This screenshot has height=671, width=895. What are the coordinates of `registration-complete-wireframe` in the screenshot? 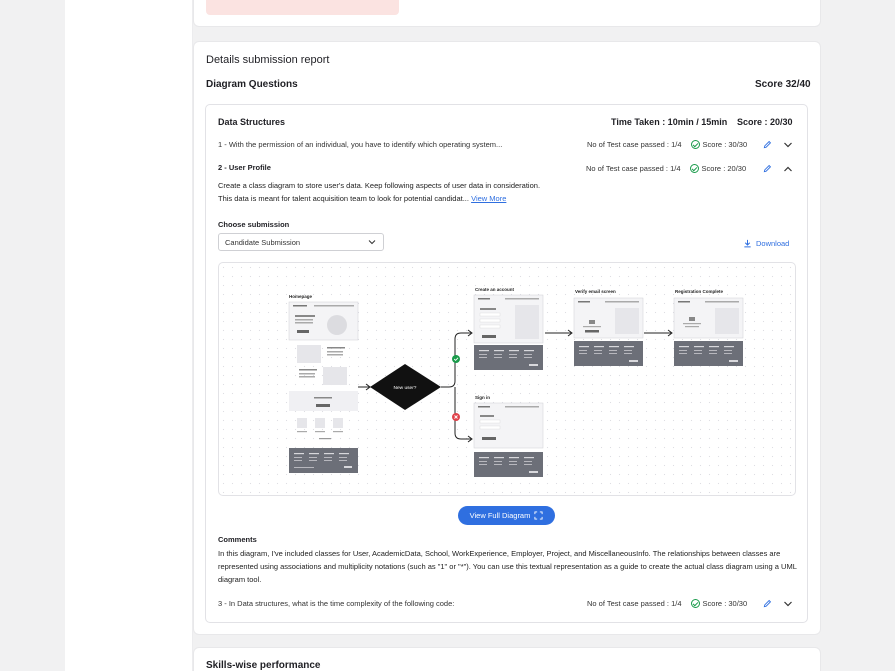 It's located at (708, 331).